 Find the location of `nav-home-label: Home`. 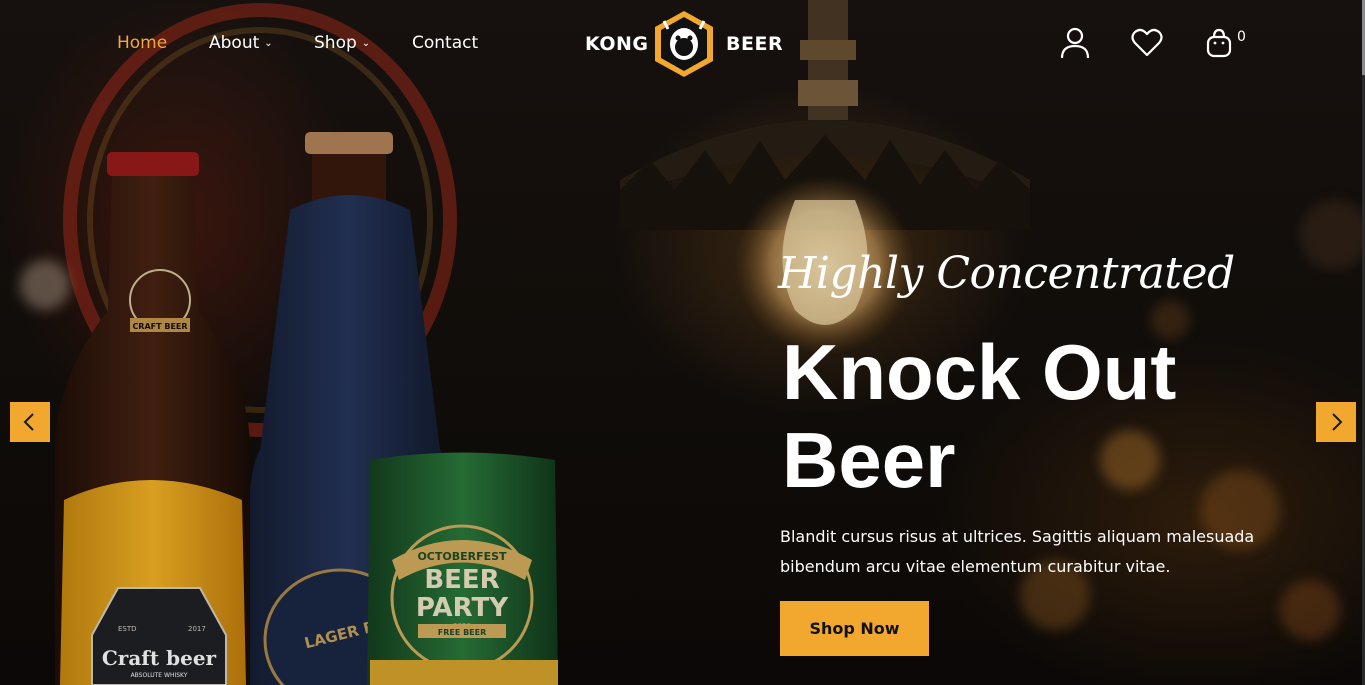

nav-home-label: Home is located at coordinates (142, 43).